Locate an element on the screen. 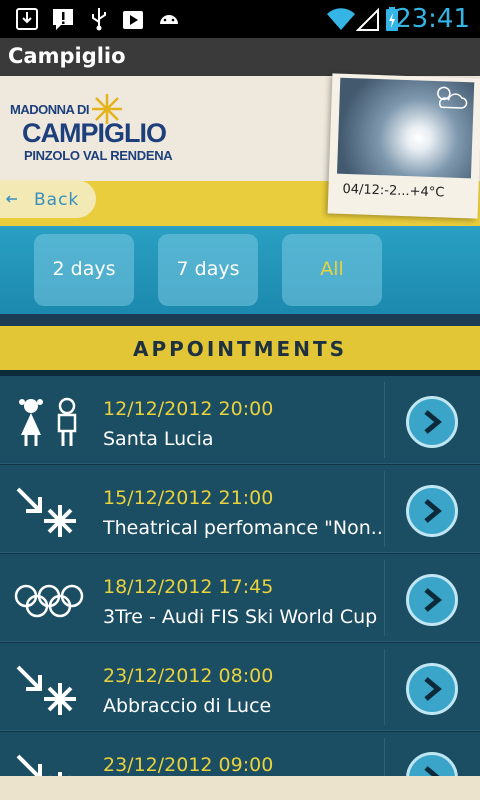 Image resolution: width=480 pixels, height=800 pixels. app-title: Campiglio is located at coordinates (67, 56).